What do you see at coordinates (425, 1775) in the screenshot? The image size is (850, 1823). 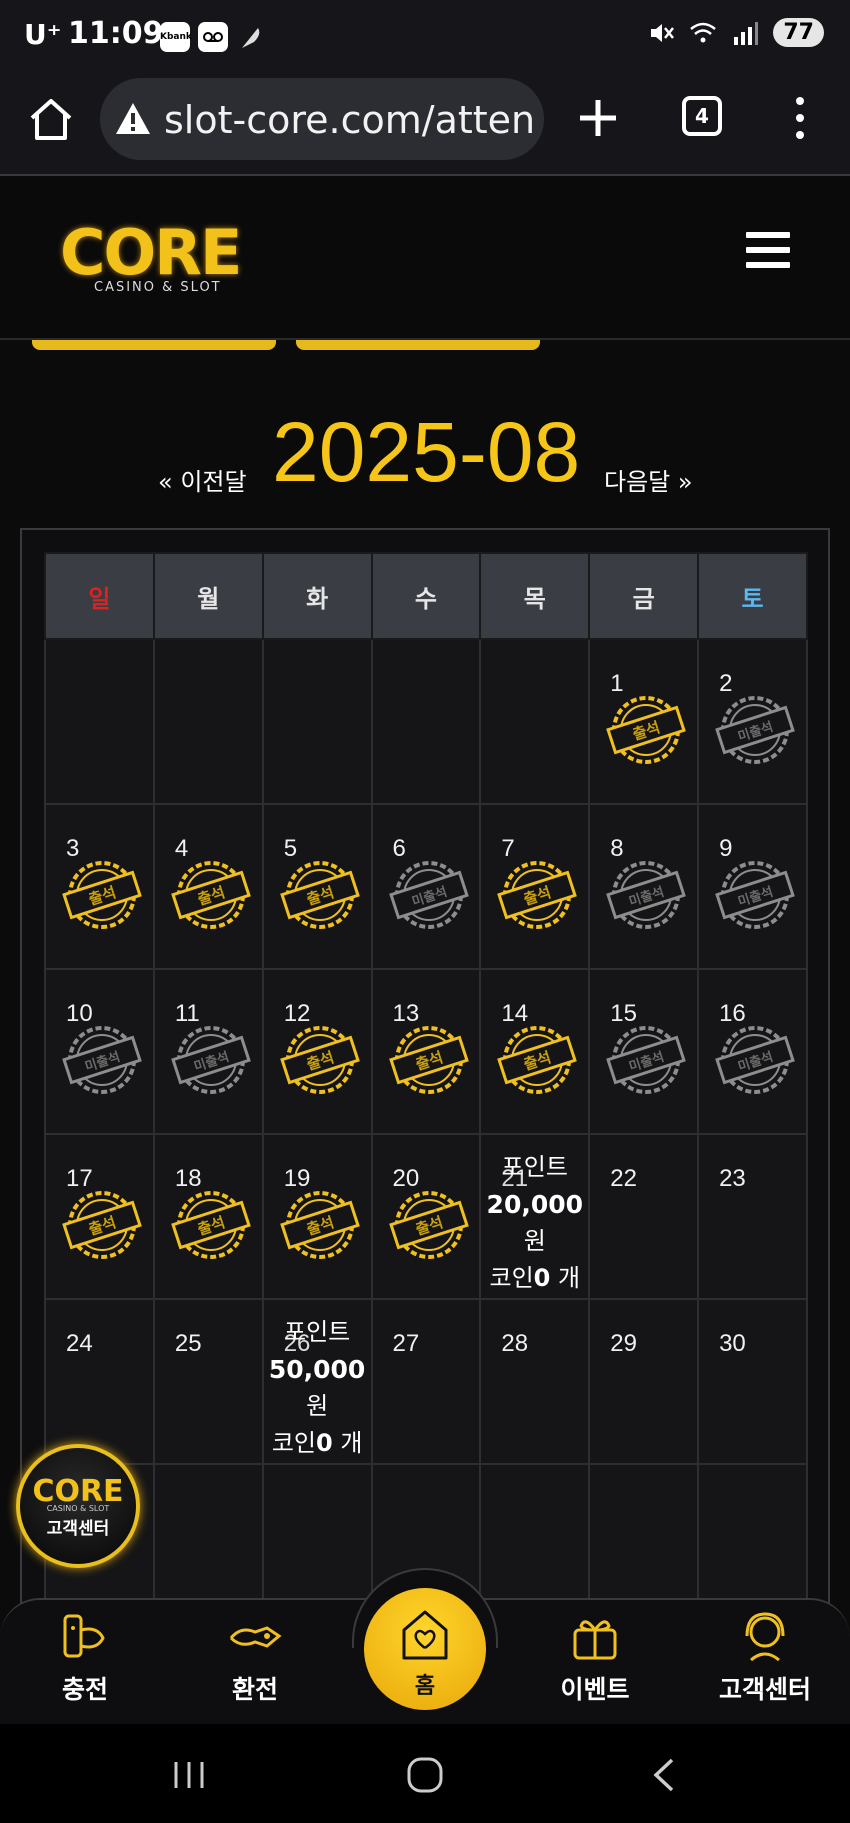 I see `home-system-icon` at bounding box center [425, 1775].